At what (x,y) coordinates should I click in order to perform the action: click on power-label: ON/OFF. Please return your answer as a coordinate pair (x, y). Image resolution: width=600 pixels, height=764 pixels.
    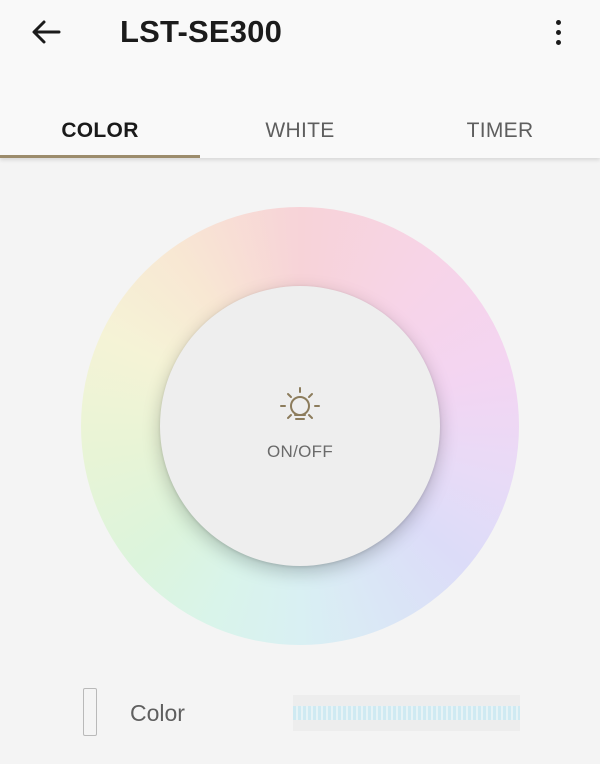
    Looking at the image, I should click on (299, 451).